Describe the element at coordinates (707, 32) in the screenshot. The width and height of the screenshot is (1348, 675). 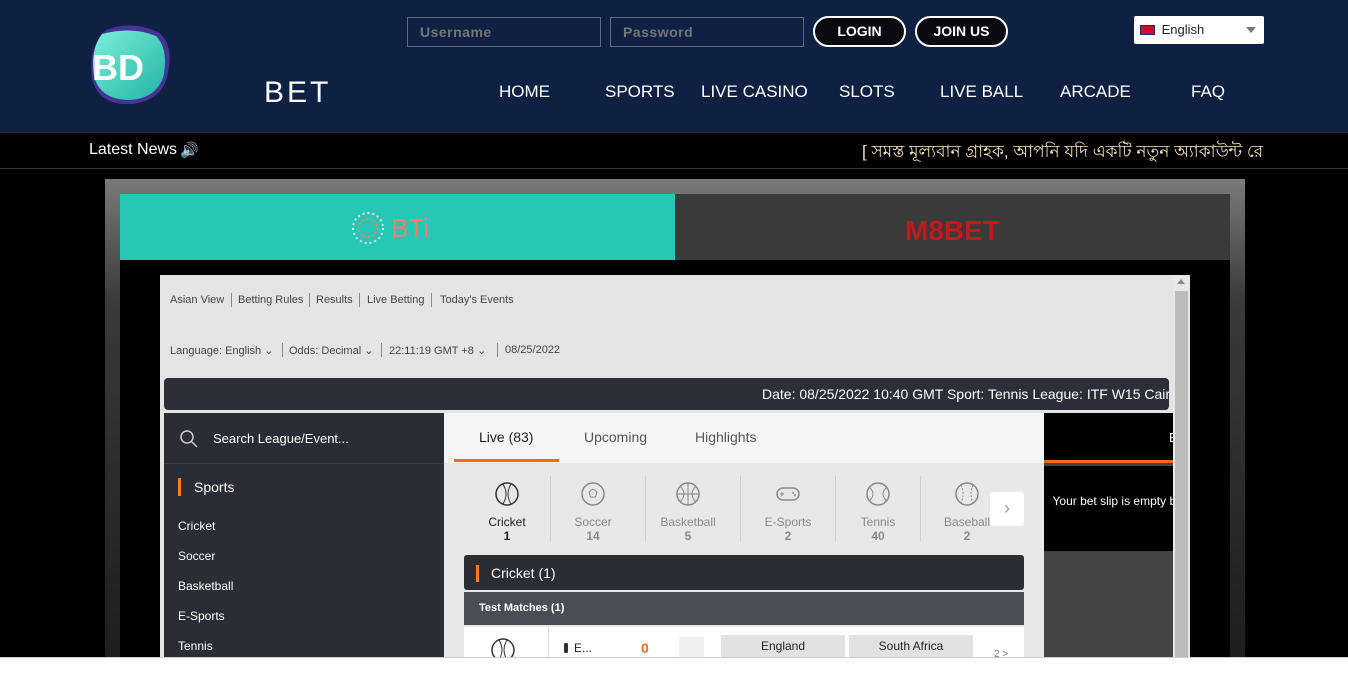
I see `password-input` at that location.